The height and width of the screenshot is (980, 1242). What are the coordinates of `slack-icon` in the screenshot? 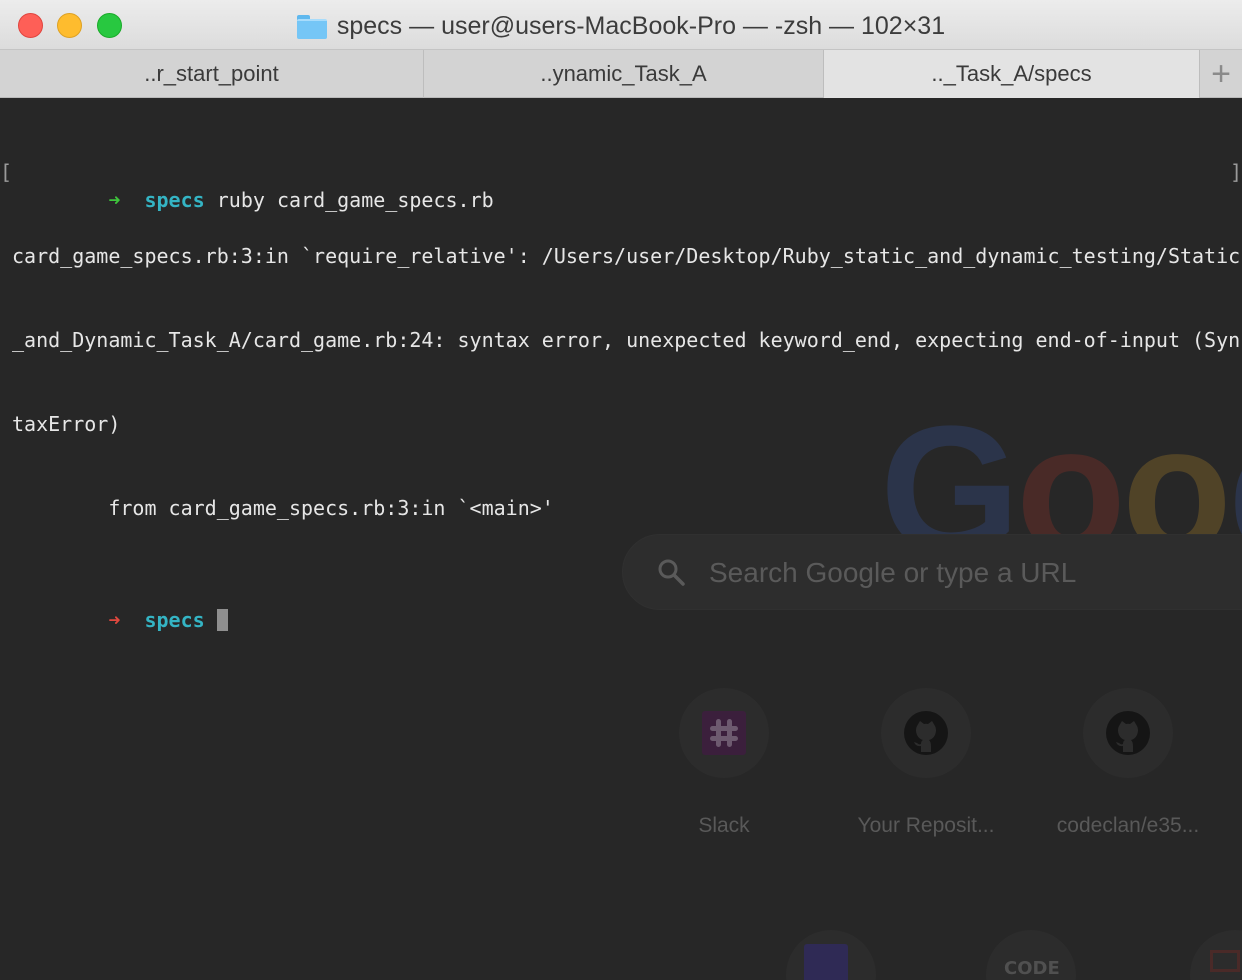 It's located at (724, 733).